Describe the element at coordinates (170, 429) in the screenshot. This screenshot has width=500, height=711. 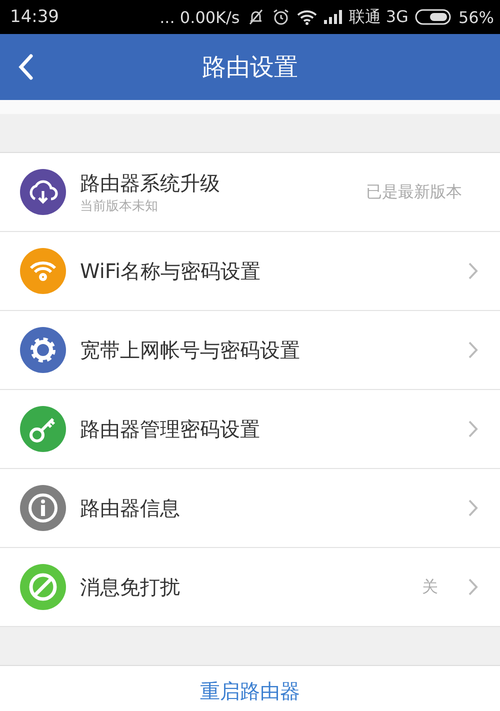
I see `row-title: 路由器管理密码设置` at that location.